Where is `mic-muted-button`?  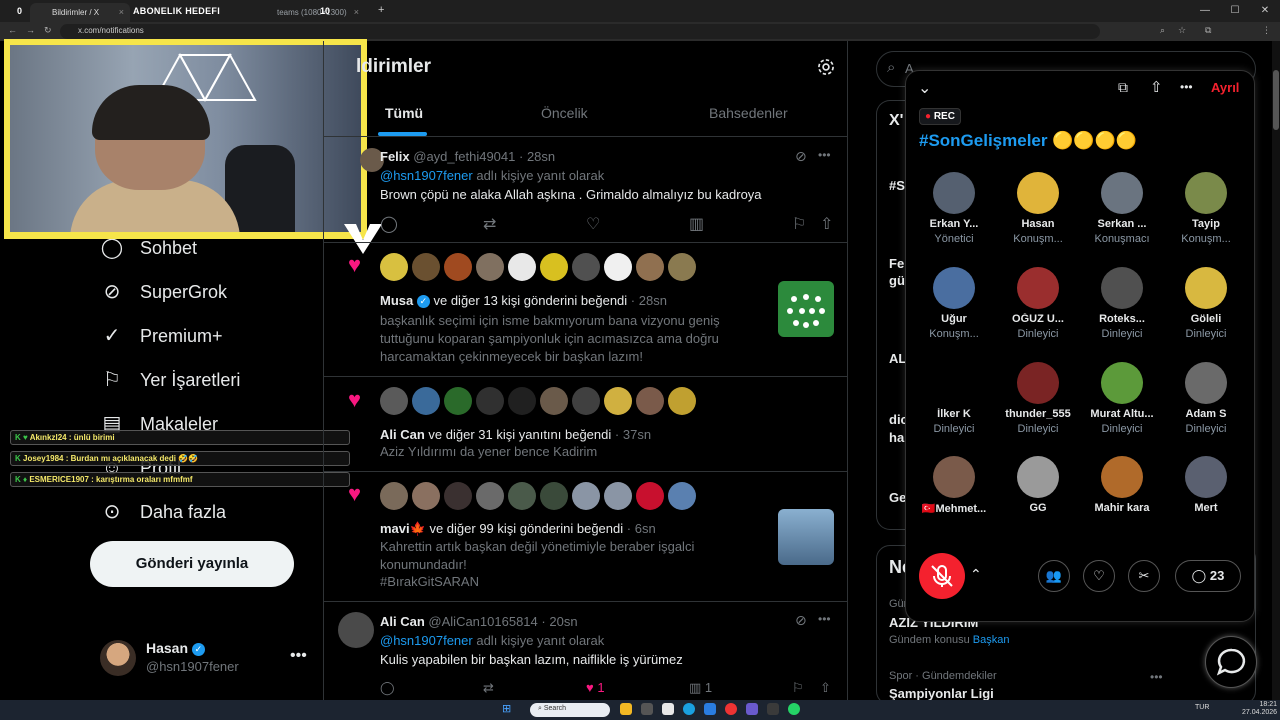
mic-muted-button is located at coordinates (942, 576).